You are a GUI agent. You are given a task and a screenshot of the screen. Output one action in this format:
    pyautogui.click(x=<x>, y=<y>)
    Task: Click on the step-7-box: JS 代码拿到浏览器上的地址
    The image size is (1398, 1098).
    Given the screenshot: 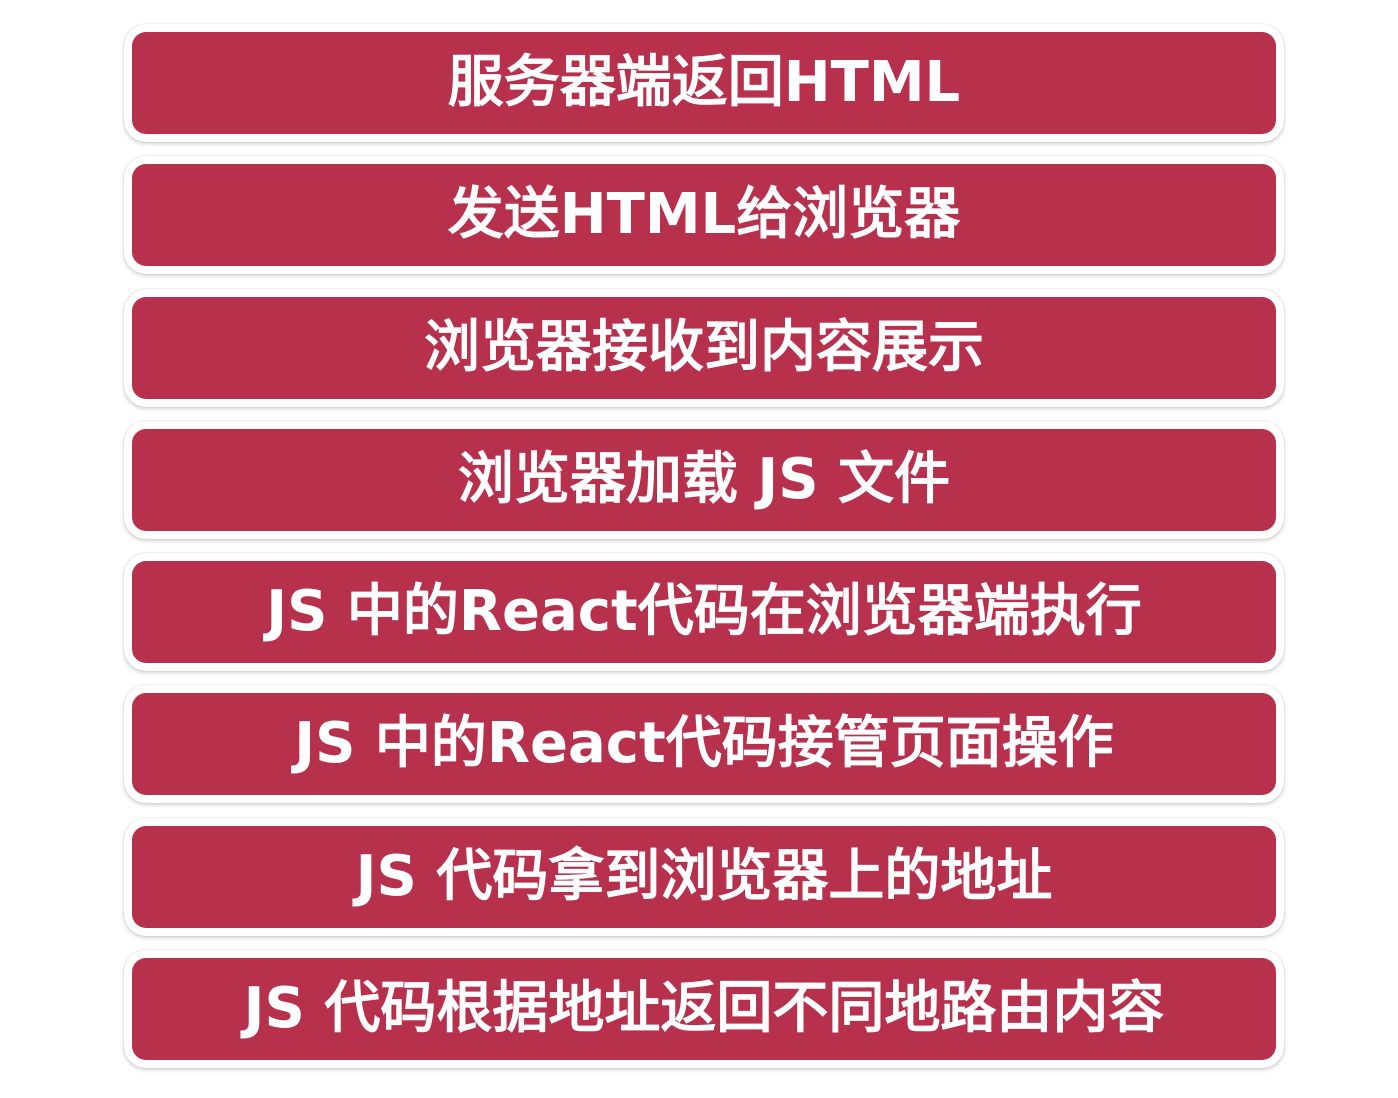 What is the action you would take?
    pyautogui.click(x=704, y=876)
    